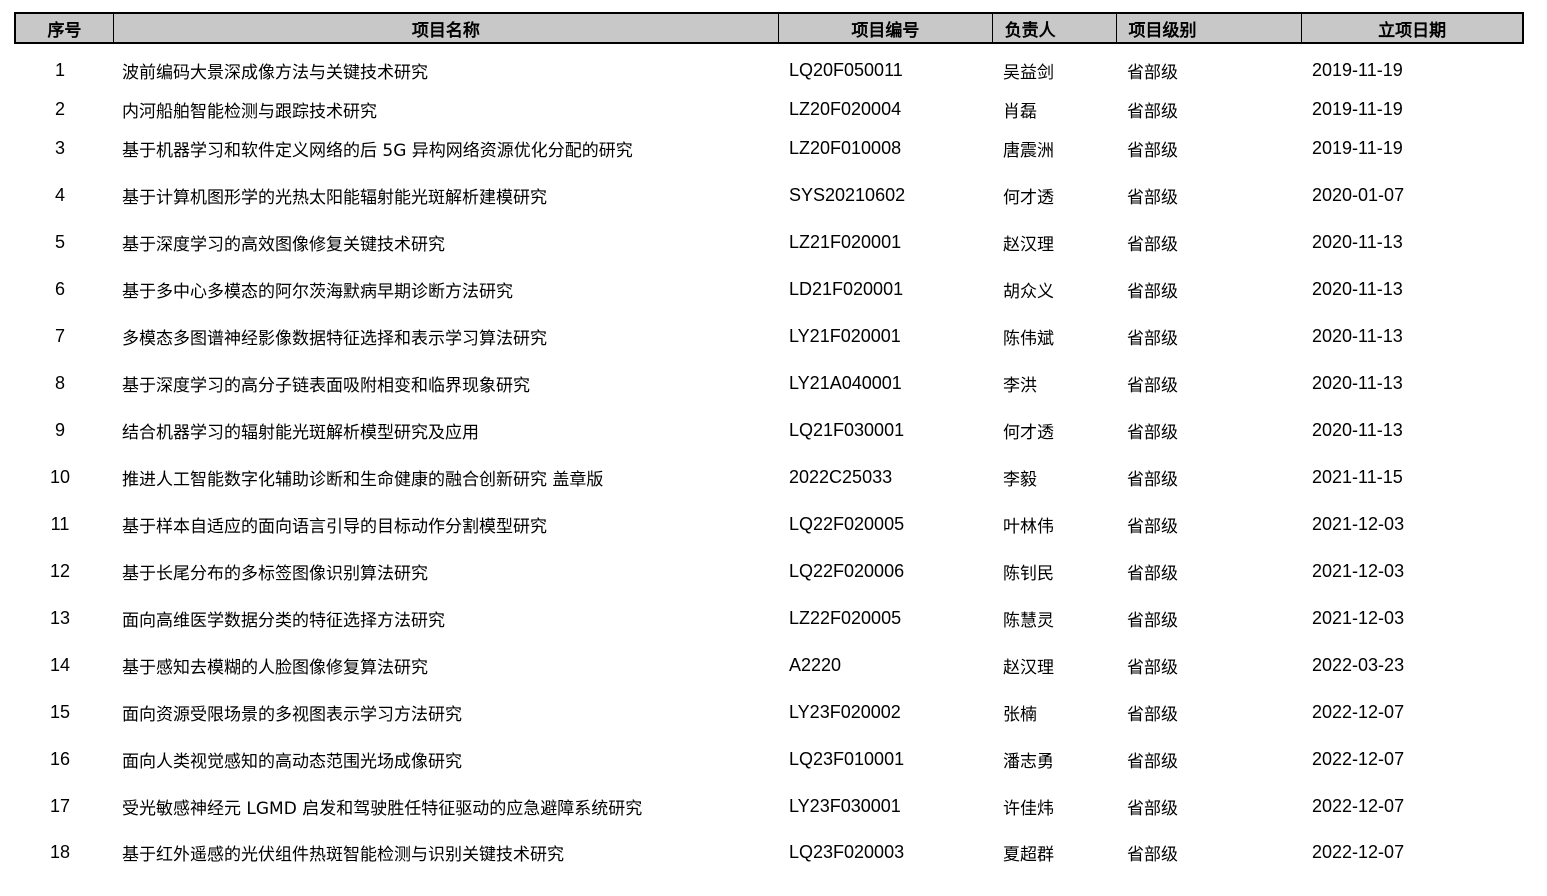 The height and width of the screenshot is (896, 1547). Describe the element at coordinates (846, 288) in the screenshot. I see `row-project-code: LD21F020001` at that location.